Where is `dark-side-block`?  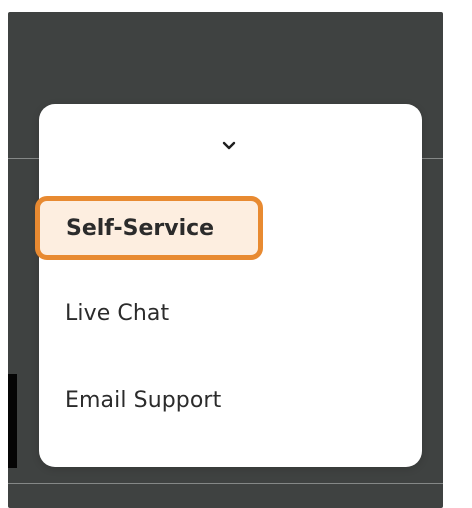
dark-side-block is located at coordinates (12, 421).